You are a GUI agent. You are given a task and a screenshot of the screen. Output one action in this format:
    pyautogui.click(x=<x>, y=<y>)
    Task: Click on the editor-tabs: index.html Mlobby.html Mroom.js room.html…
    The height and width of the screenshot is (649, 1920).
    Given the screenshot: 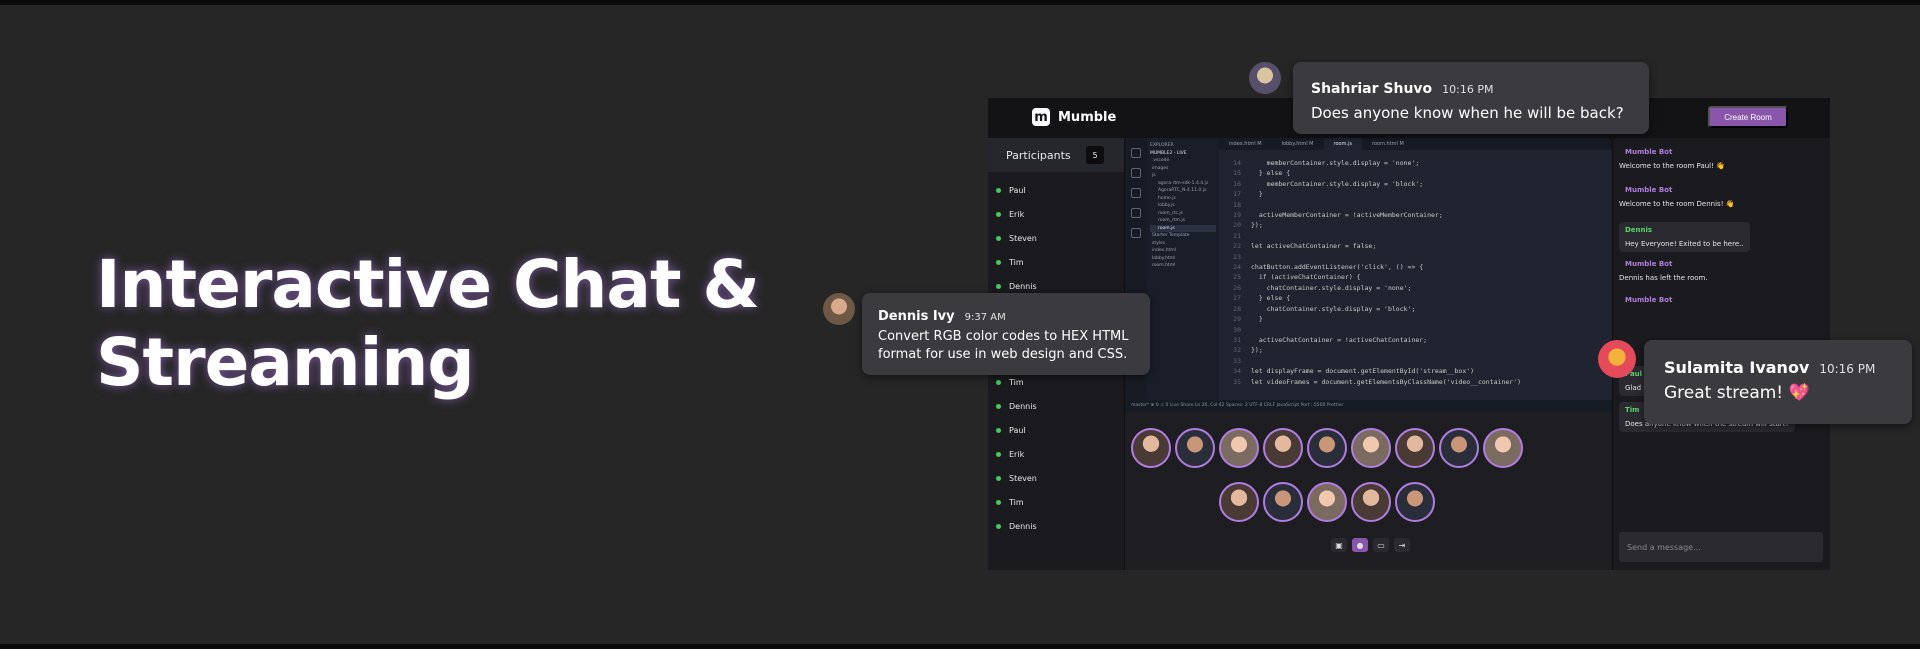 What is the action you would take?
    pyautogui.click(x=1416, y=144)
    